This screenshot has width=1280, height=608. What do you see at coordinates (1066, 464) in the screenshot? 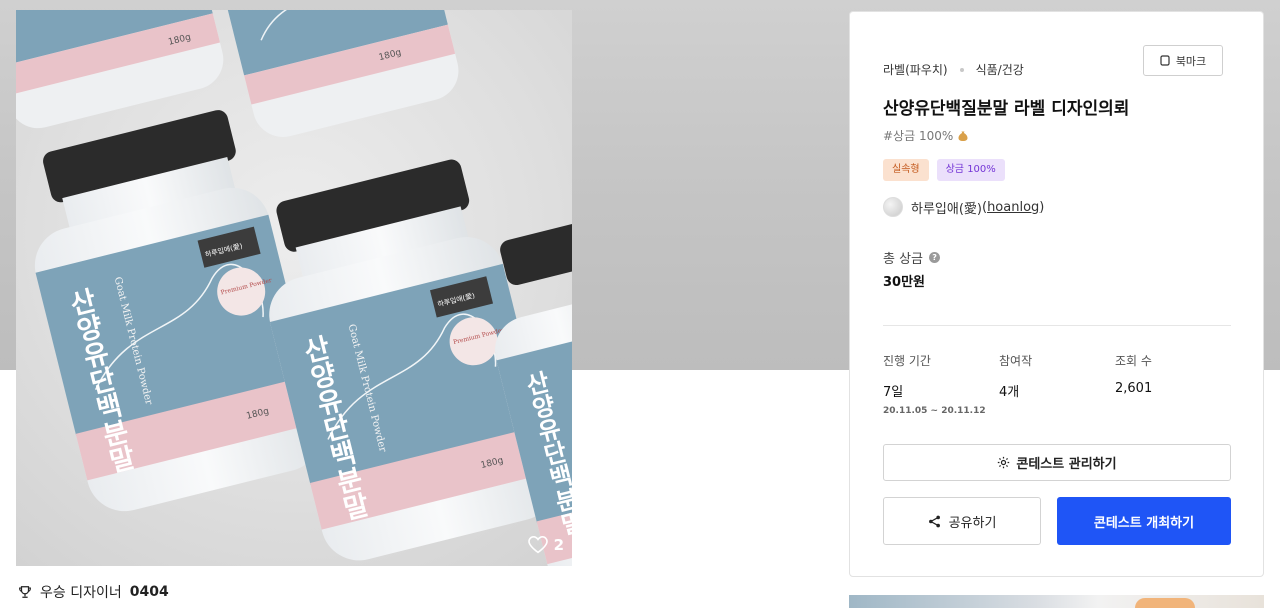
I see `manage-contest-label: 콘테스트 관리하기` at bounding box center [1066, 464].